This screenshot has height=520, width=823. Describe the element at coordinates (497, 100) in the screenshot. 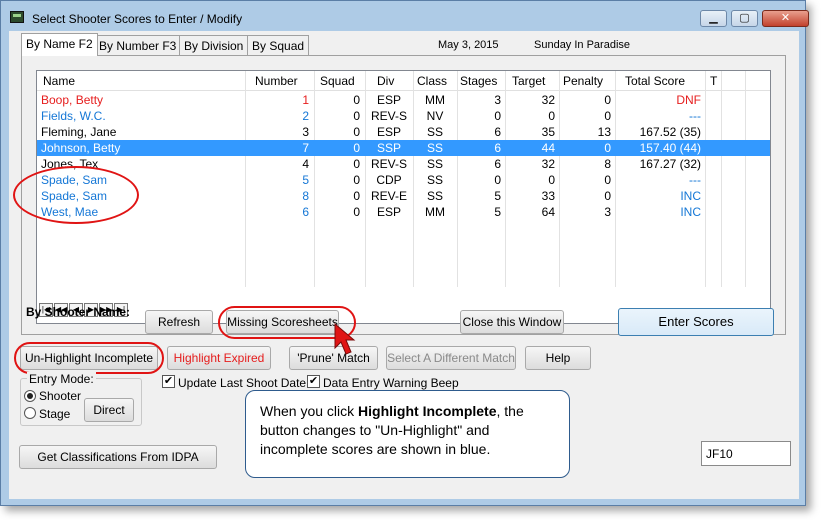

I see `cell-stages: 3` at that location.